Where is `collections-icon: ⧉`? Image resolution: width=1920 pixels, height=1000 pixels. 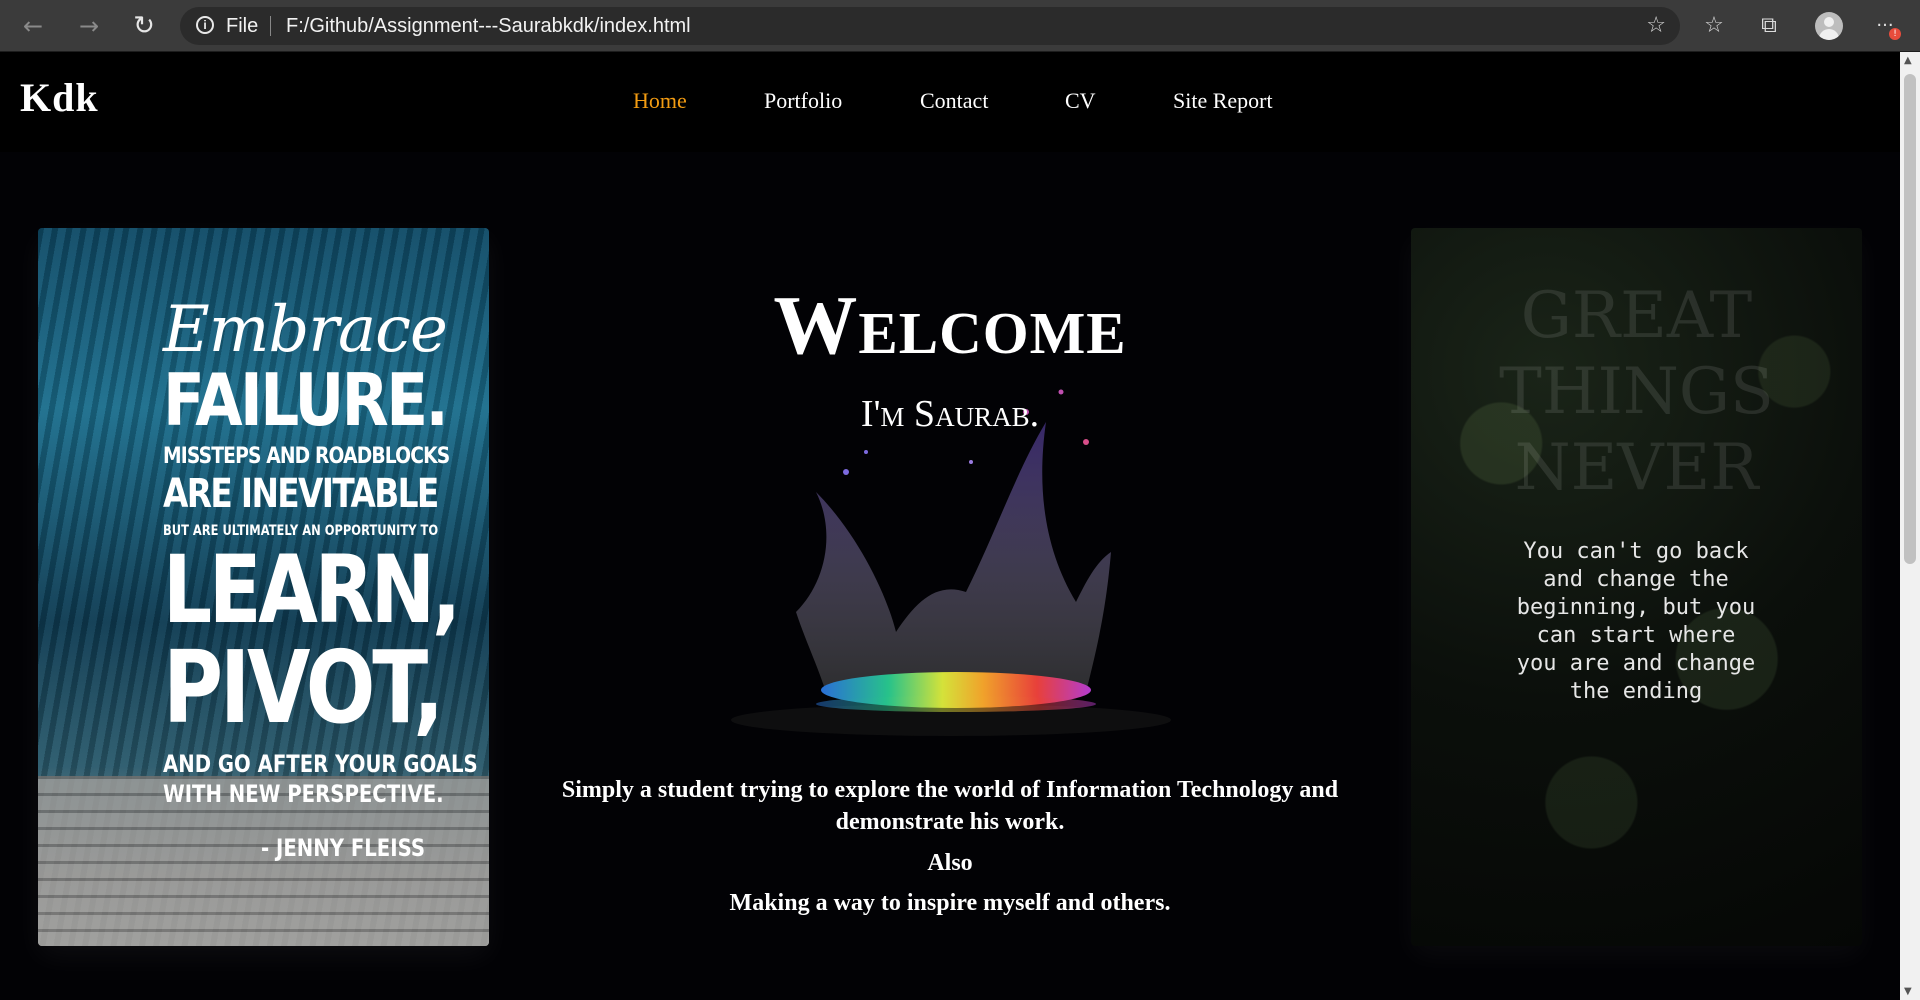 collections-icon: ⧉ is located at coordinates (1769, 26).